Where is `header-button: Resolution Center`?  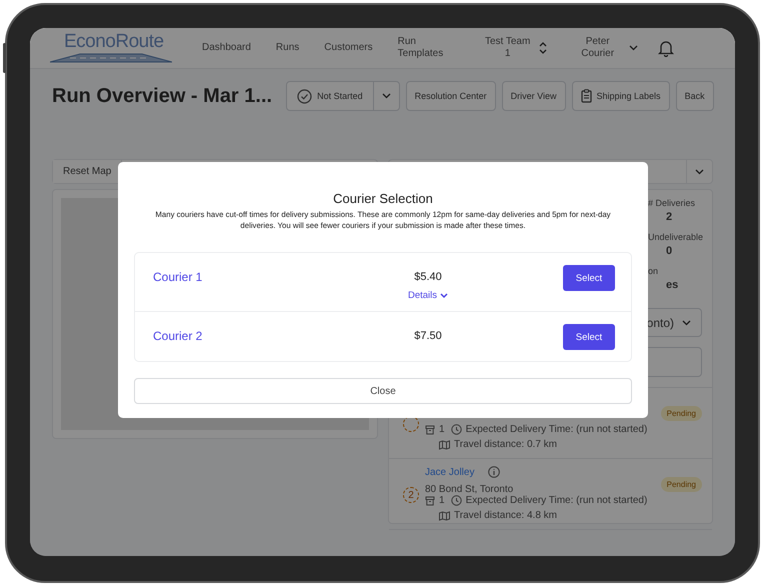 header-button: Resolution Center is located at coordinates (451, 96).